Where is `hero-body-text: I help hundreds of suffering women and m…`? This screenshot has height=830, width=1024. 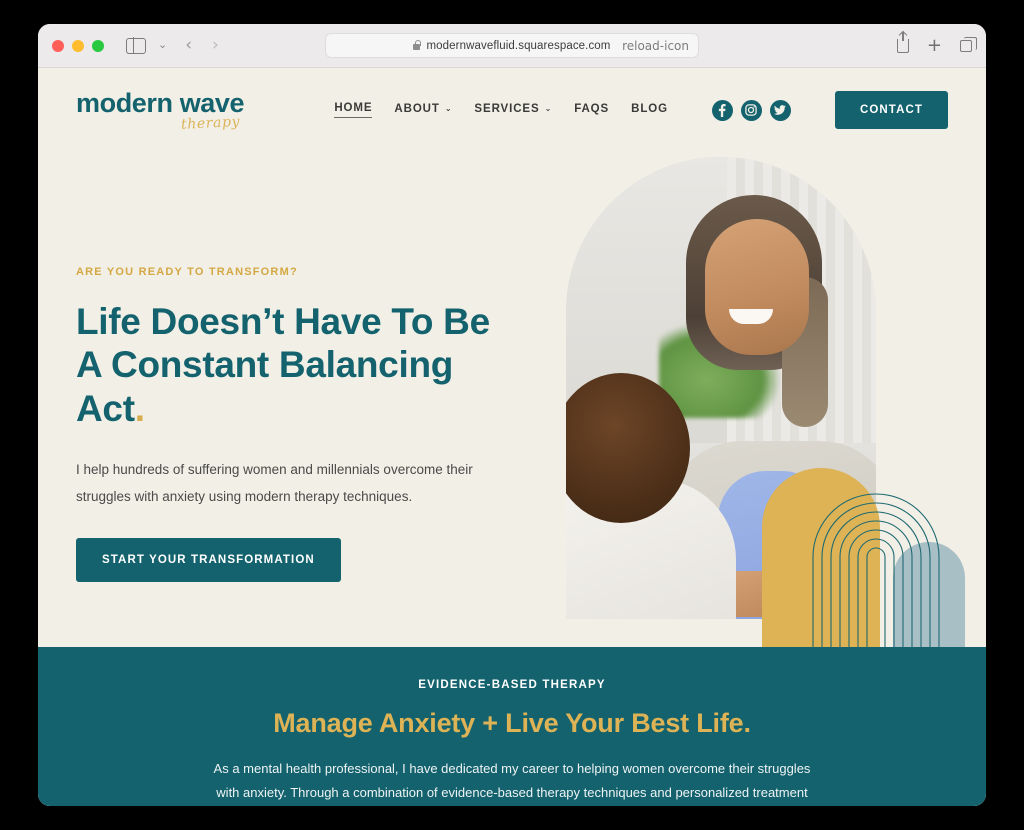
hero-body-text: I help hundreds of suffering women and m… is located at coordinates (274, 482).